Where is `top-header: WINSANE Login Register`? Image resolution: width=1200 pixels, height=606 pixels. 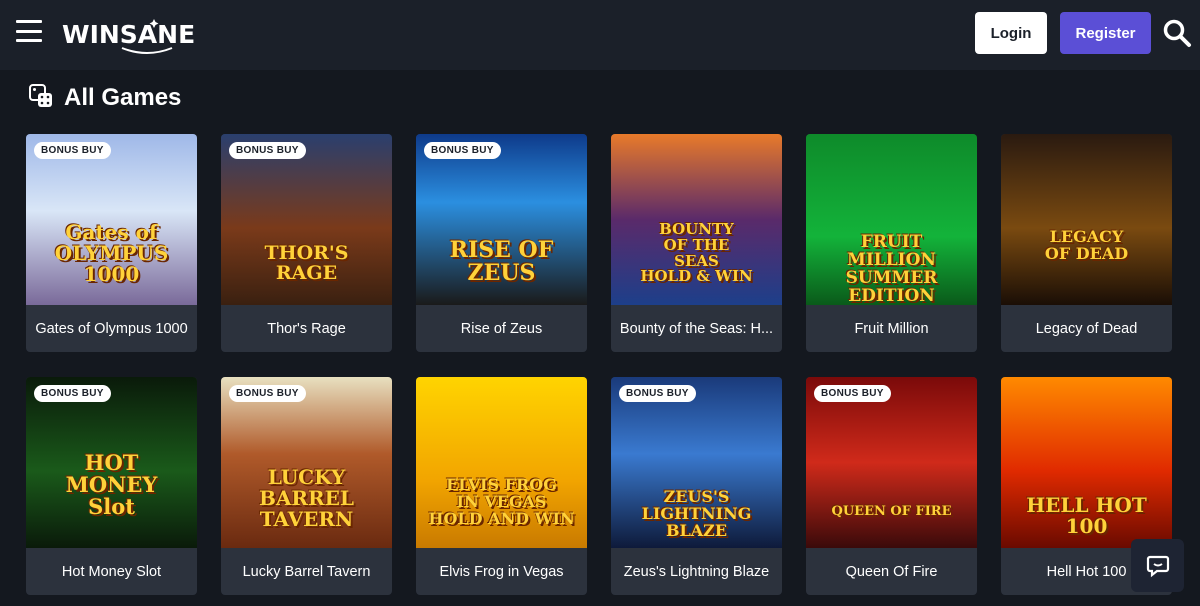 top-header: WINSANE Login Register is located at coordinates (600, 35).